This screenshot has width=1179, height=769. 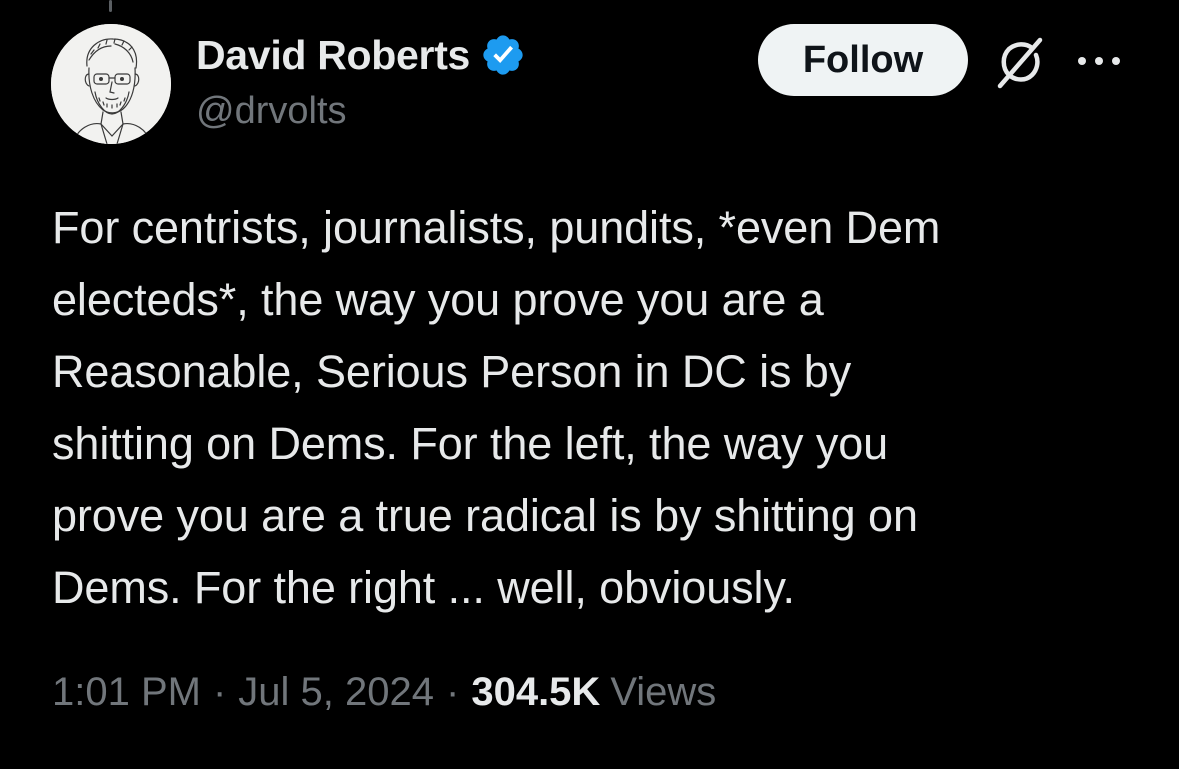 What do you see at coordinates (863, 60) in the screenshot?
I see `follow-button: Follow` at bounding box center [863, 60].